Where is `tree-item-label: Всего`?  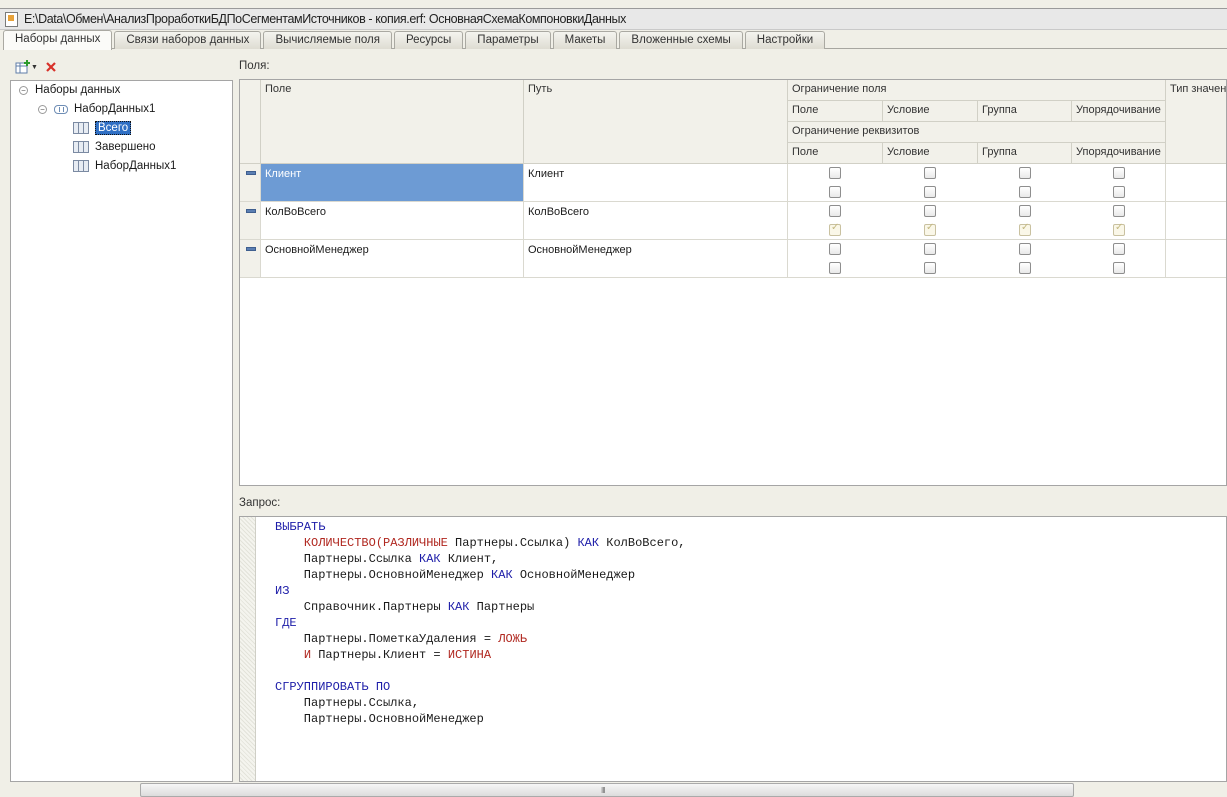
tree-item-label: Всего is located at coordinates (113, 128).